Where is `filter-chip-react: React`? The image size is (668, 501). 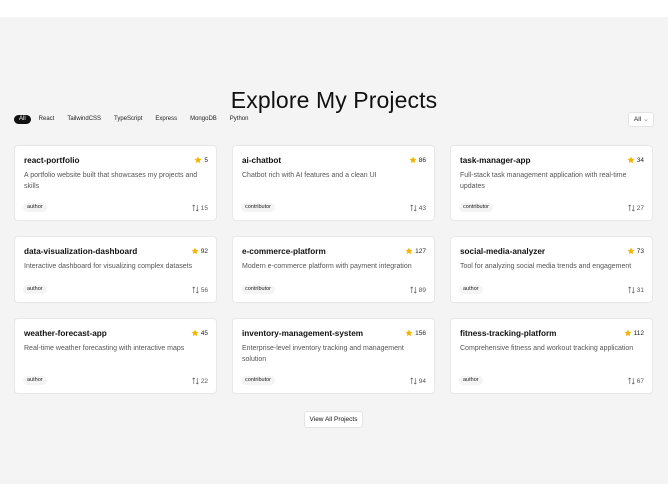 filter-chip-react: React is located at coordinates (47, 119).